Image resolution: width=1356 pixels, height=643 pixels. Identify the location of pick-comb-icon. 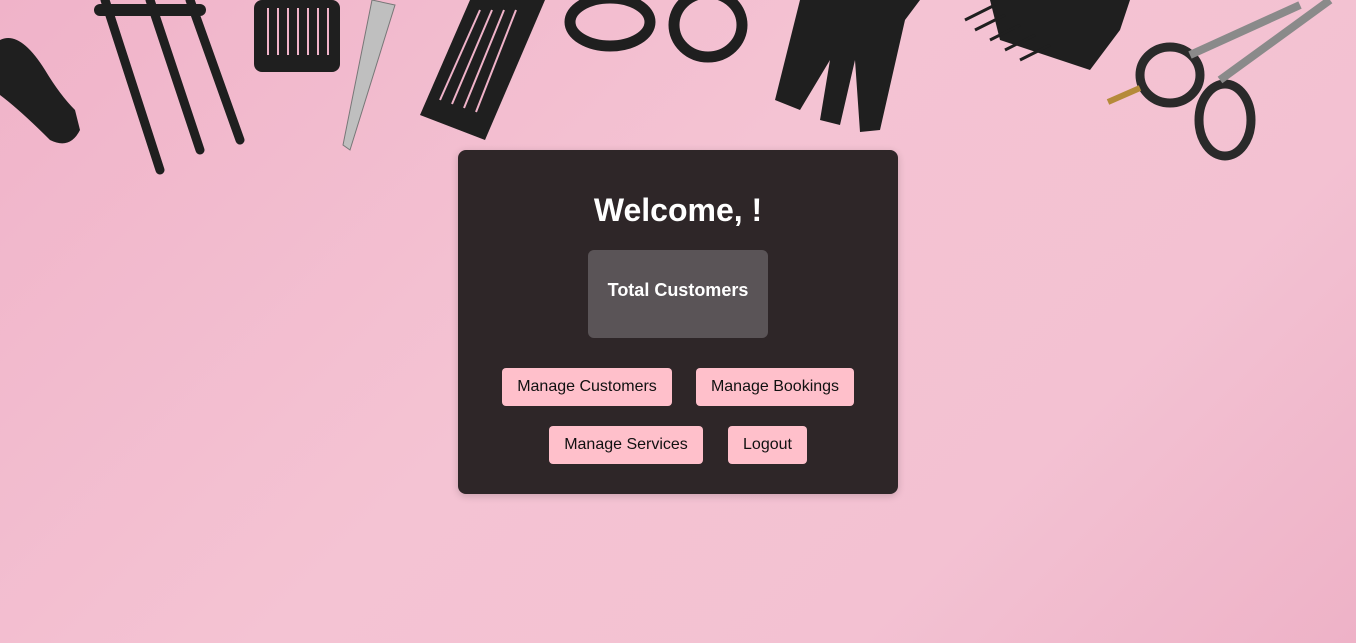
(169, 87).